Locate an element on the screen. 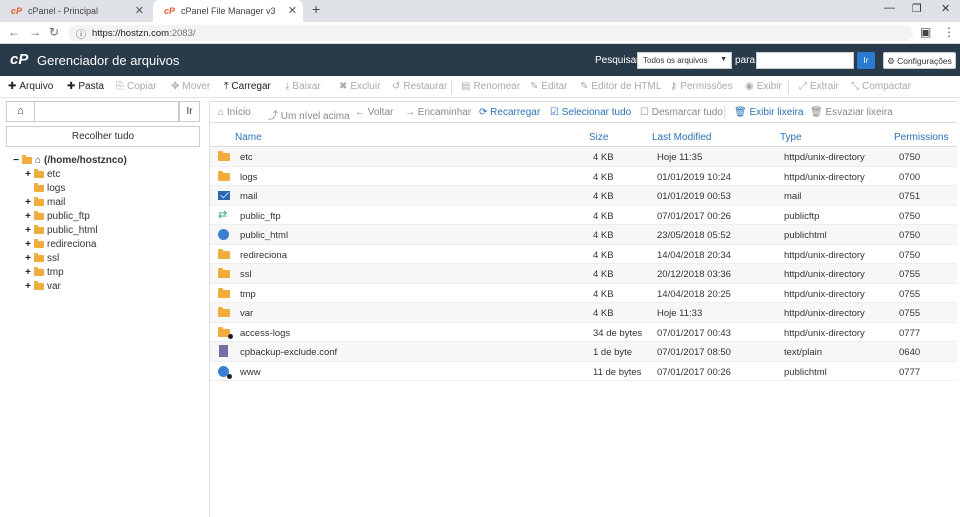  new-file-button: ✚ Arquivo is located at coordinates (30, 86).